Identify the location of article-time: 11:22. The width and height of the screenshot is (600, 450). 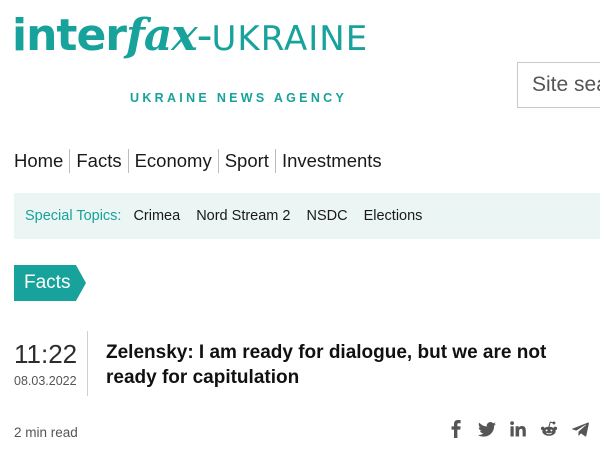
(46, 354).